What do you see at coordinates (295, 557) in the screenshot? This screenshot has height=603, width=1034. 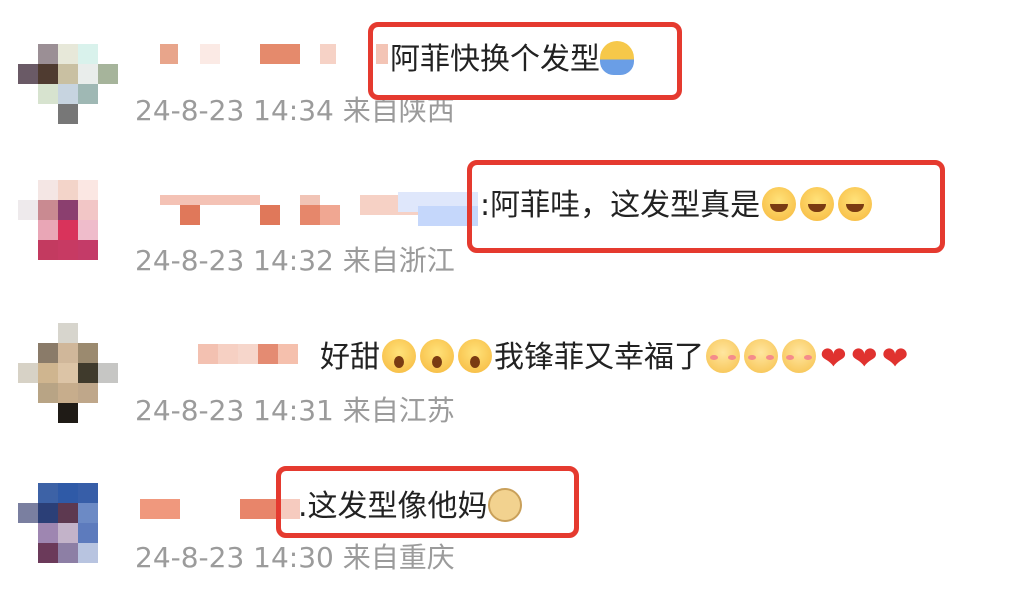 I see `comment-meta: 24-8-23 14:30 来自重庆` at bounding box center [295, 557].